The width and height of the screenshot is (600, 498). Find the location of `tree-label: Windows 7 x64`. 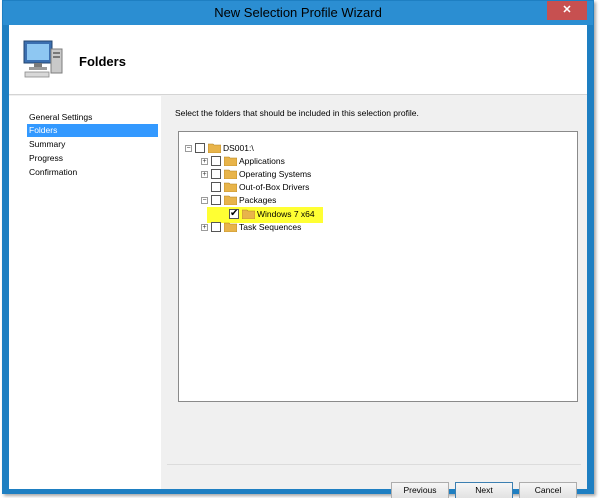

tree-label: Windows 7 x64 is located at coordinates (286, 214).